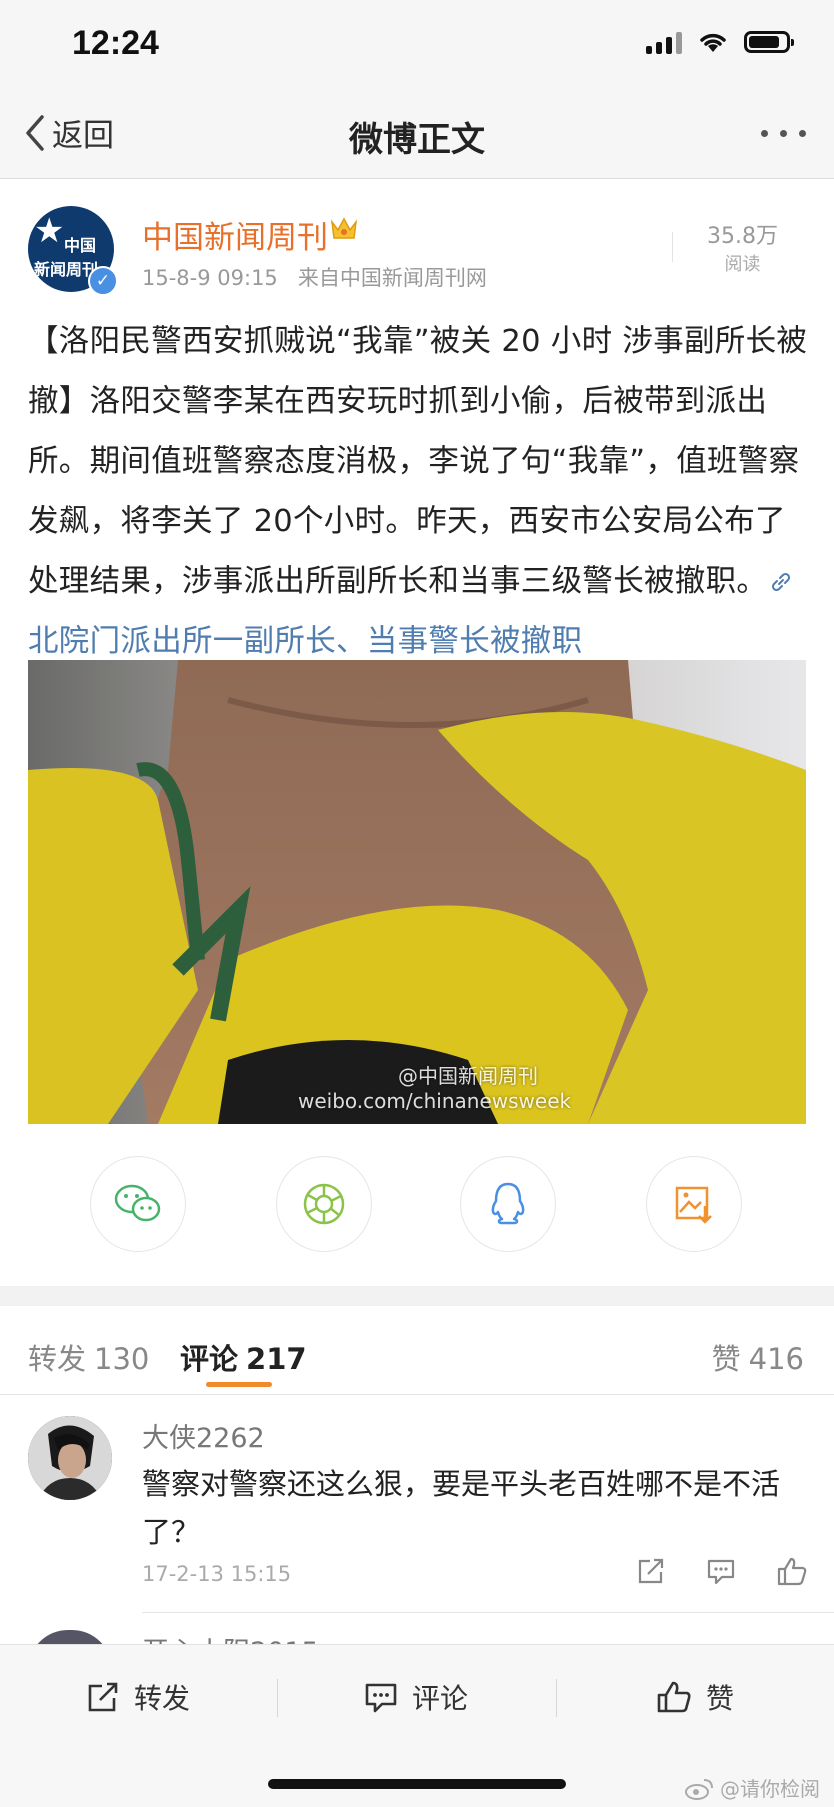 This screenshot has width=834, height=1807. I want to click on active-tab-indicator, so click(239, 1384).